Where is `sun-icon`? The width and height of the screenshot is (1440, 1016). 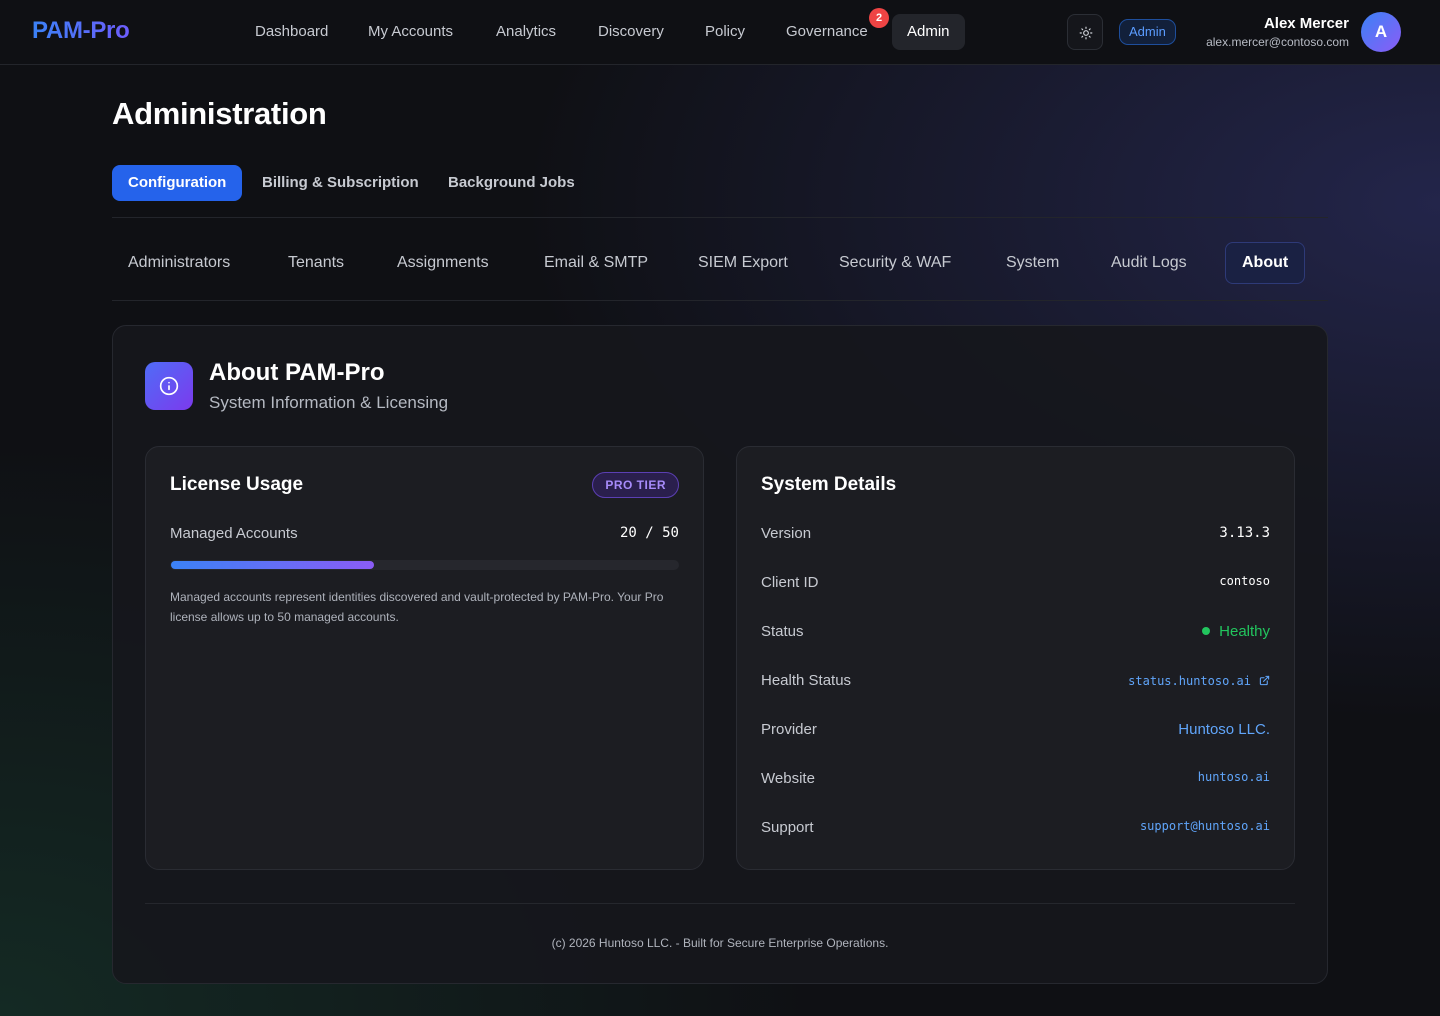
sun-icon is located at coordinates (1086, 33).